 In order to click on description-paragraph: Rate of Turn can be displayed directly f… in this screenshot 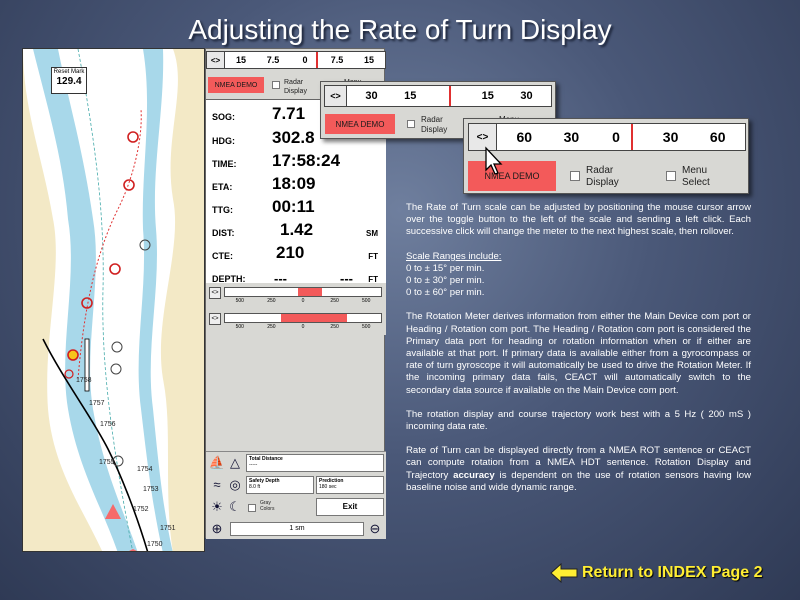, I will do `click(578, 469)`.